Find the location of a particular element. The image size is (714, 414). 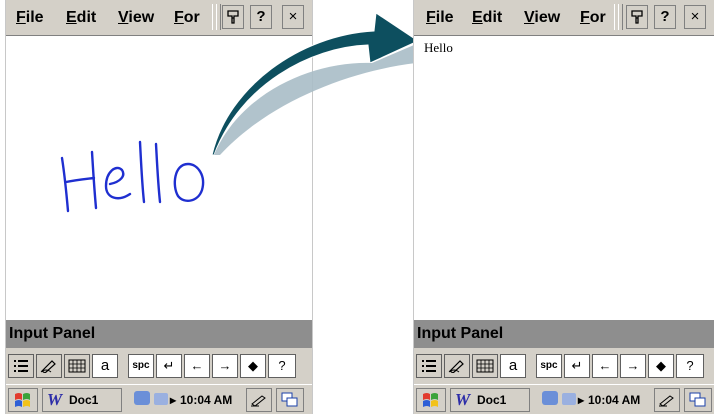

close-button: × is located at coordinates (695, 17).